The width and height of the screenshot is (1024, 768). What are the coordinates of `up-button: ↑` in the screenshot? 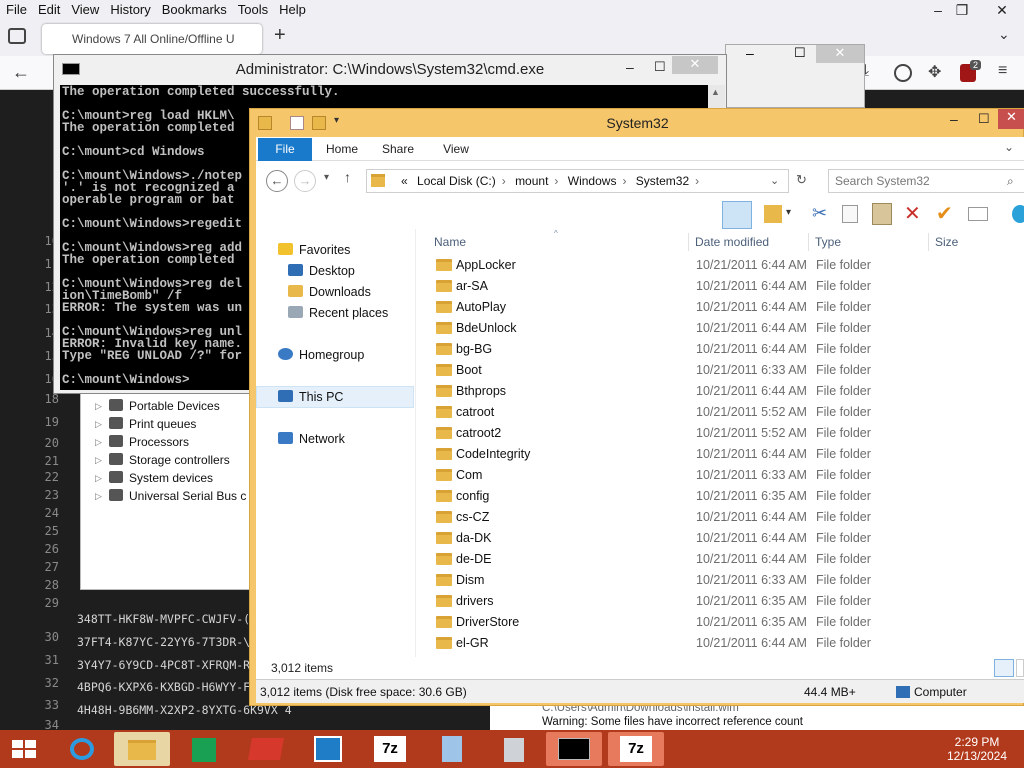 It's located at (347, 177).